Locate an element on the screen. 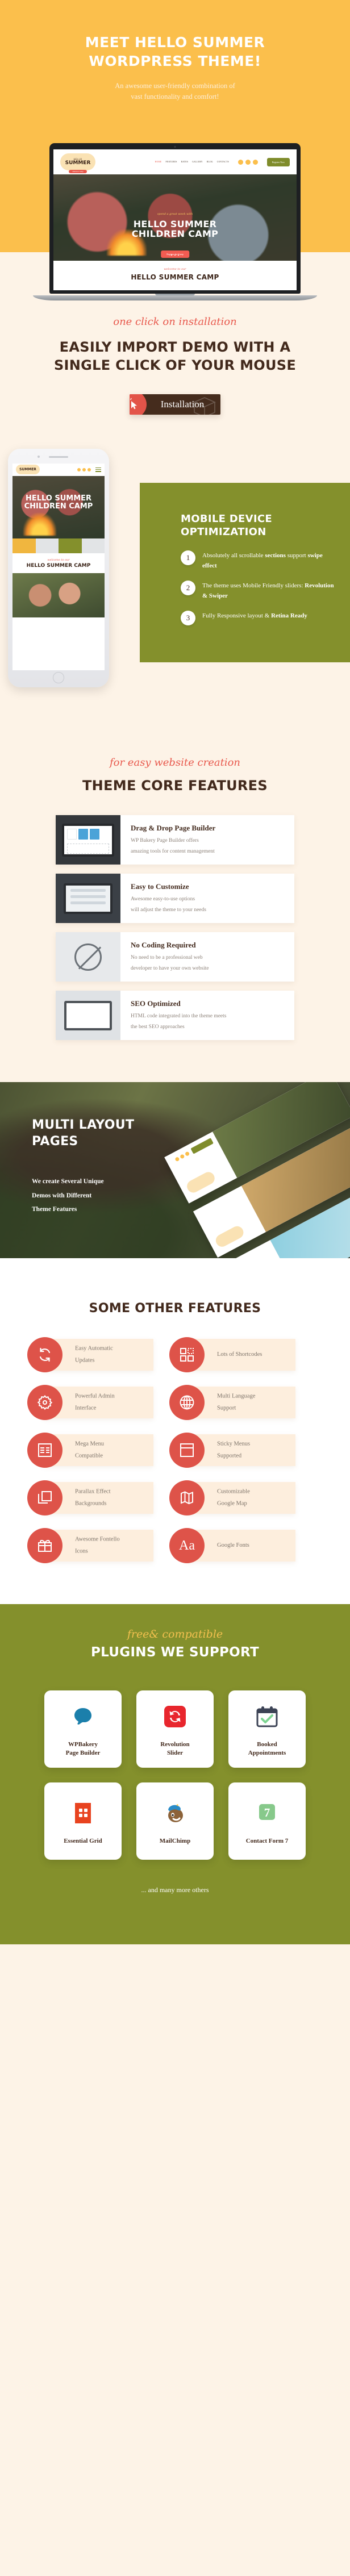 Image resolution: width=350 pixels, height=2576 pixels. feature-item-label: Google Fonts is located at coordinates (254, 1546).